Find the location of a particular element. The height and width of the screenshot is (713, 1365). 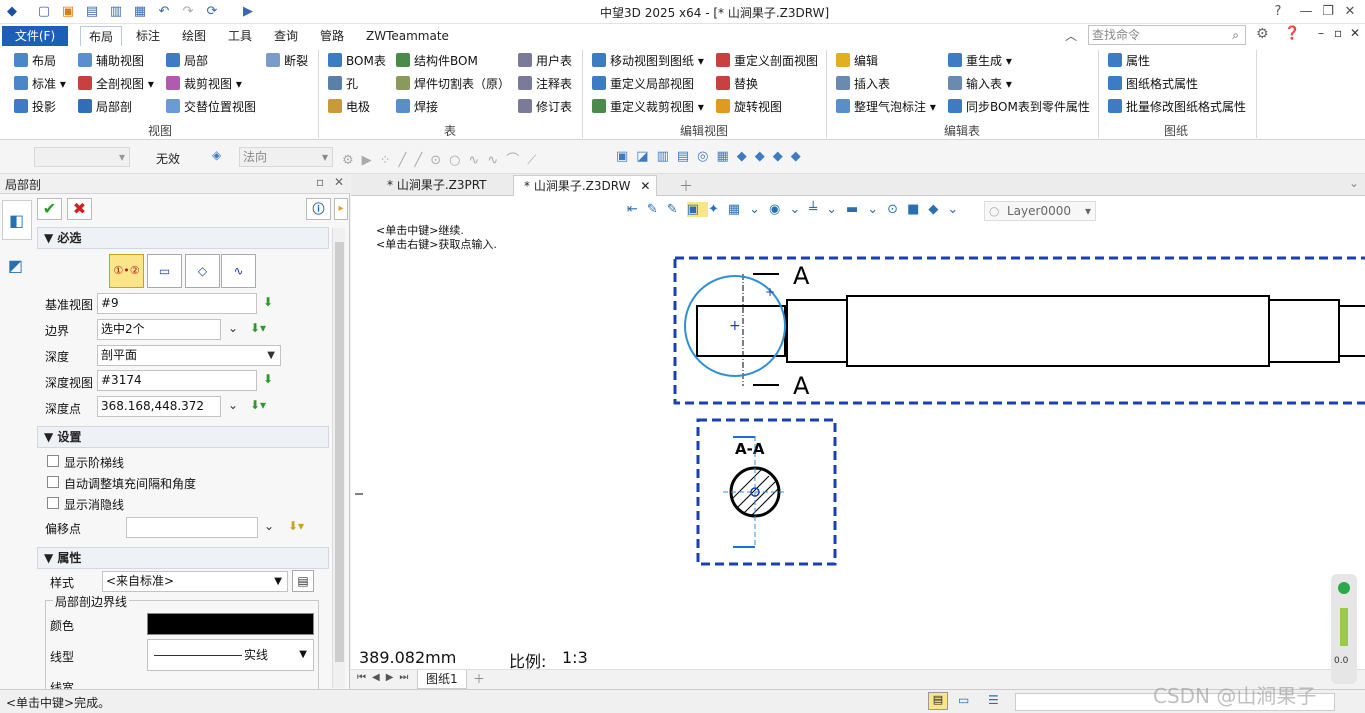

add-sheet-icon: ＋ is located at coordinates (479, 678).